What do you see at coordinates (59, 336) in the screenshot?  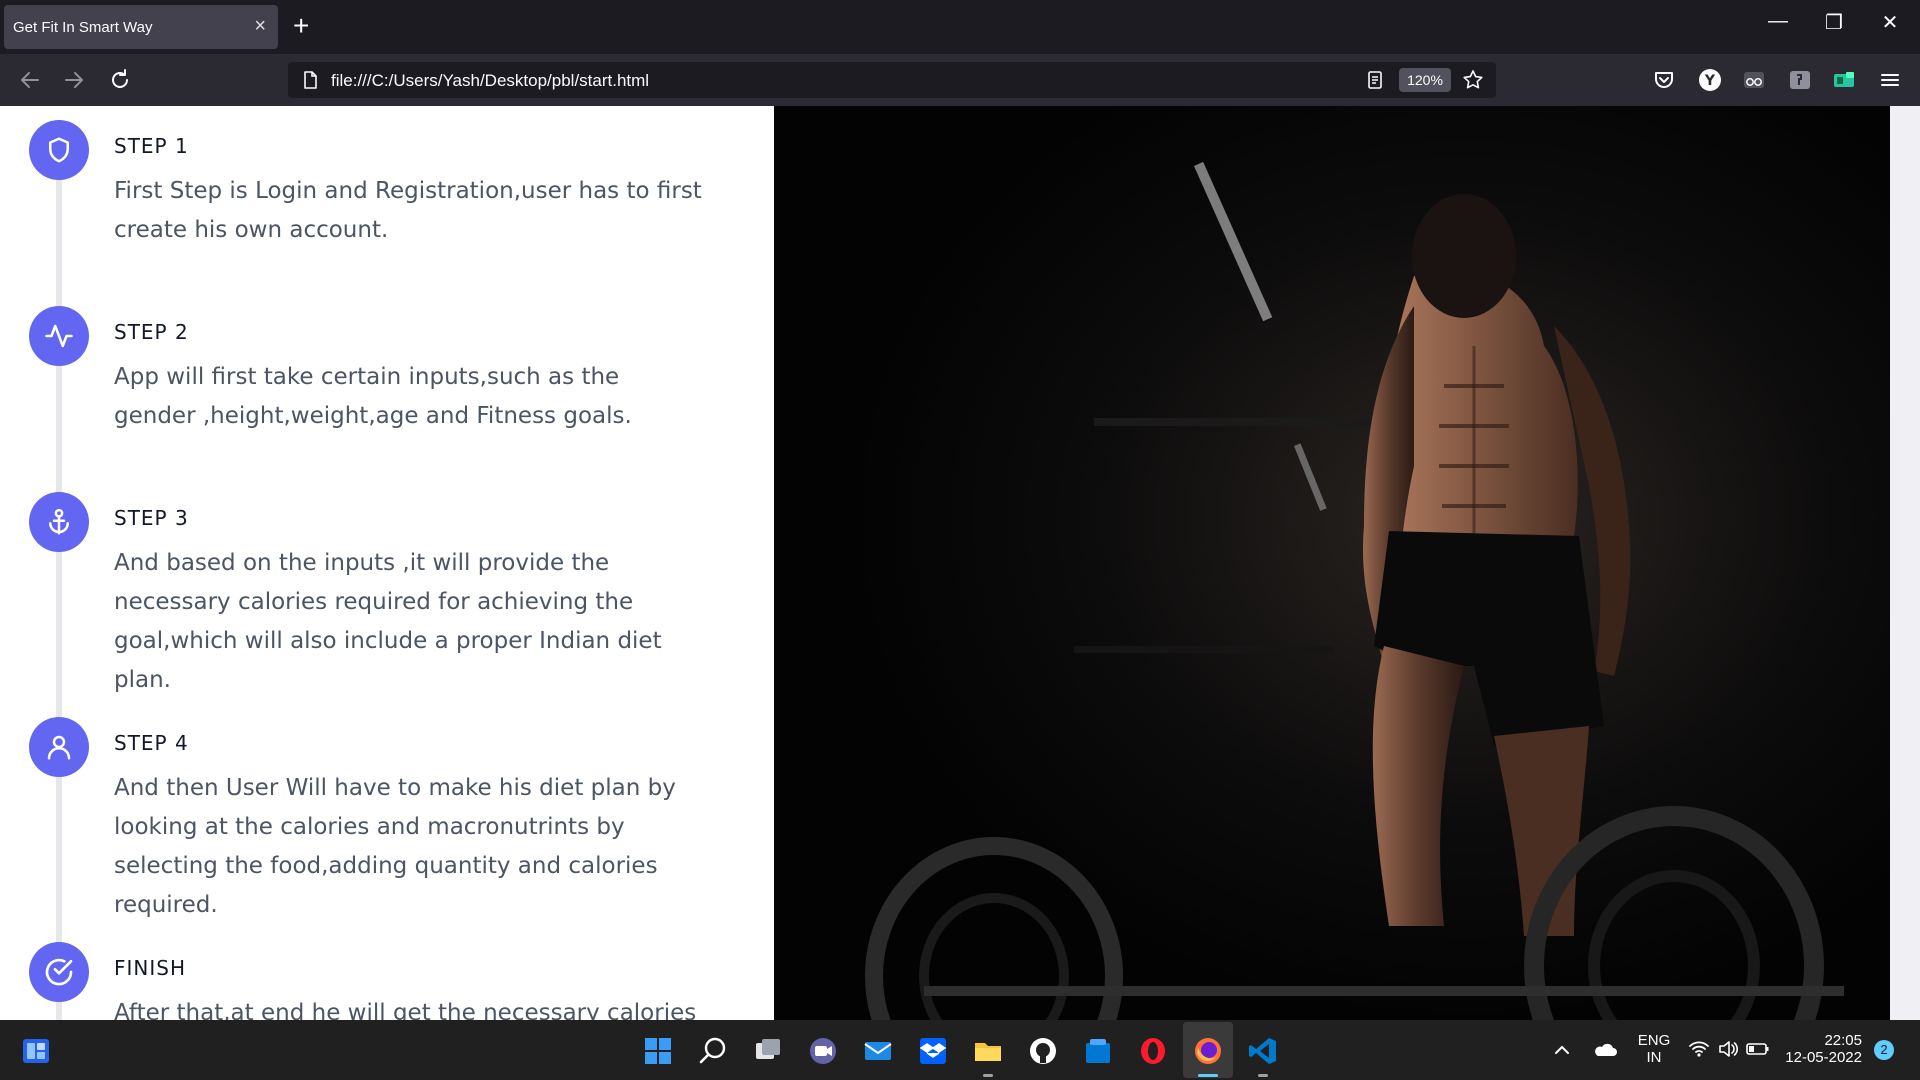 I see `pulse-icon` at bounding box center [59, 336].